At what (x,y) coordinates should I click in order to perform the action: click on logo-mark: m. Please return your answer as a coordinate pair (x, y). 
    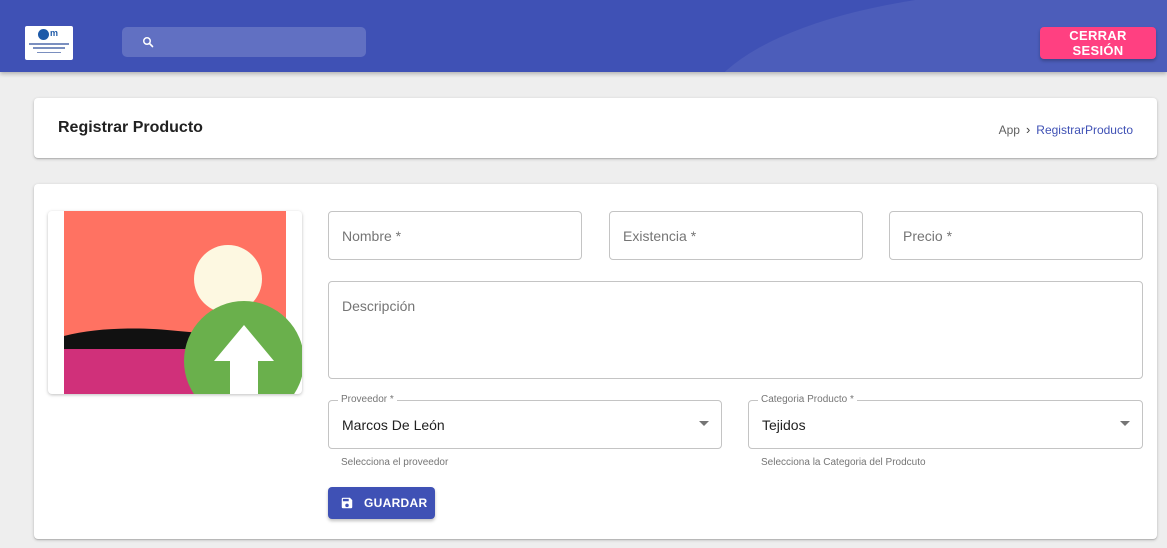
    Looking at the image, I should click on (54, 33).